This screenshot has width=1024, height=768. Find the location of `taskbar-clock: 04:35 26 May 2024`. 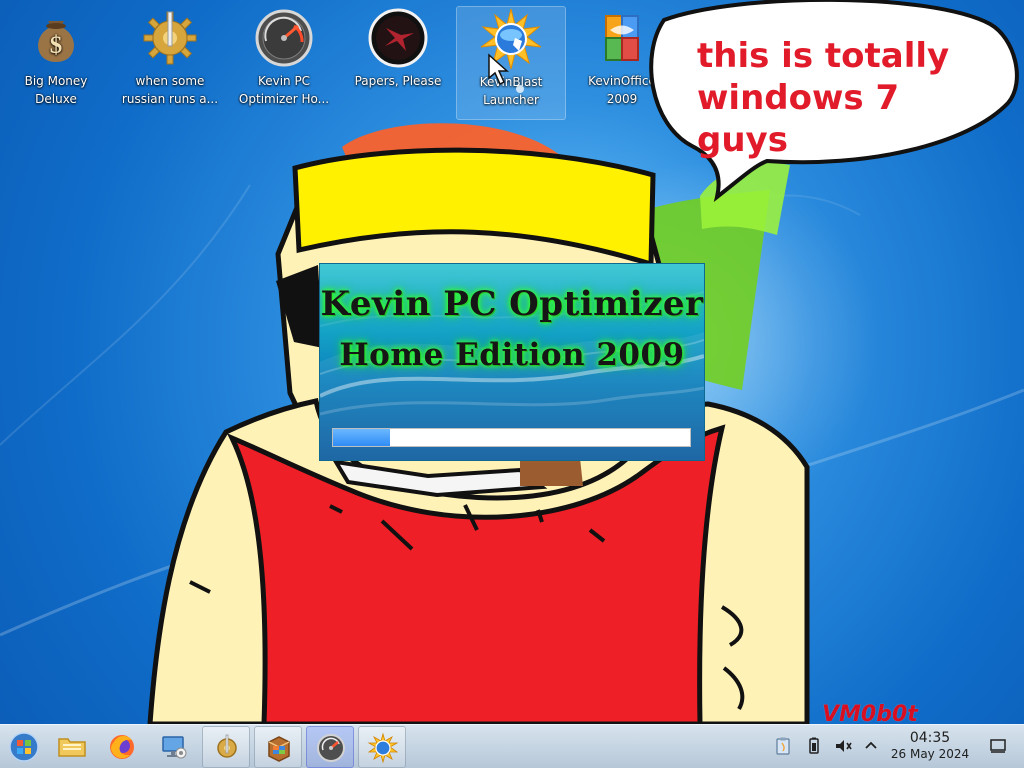

taskbar-clock: 04:35 26 May 2024 is located at coordinates (930, 747).